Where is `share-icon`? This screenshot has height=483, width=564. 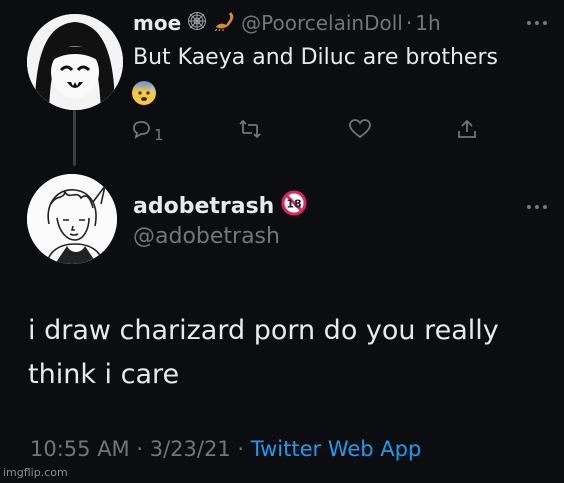
share-icon is located at coordinates (467, 131).